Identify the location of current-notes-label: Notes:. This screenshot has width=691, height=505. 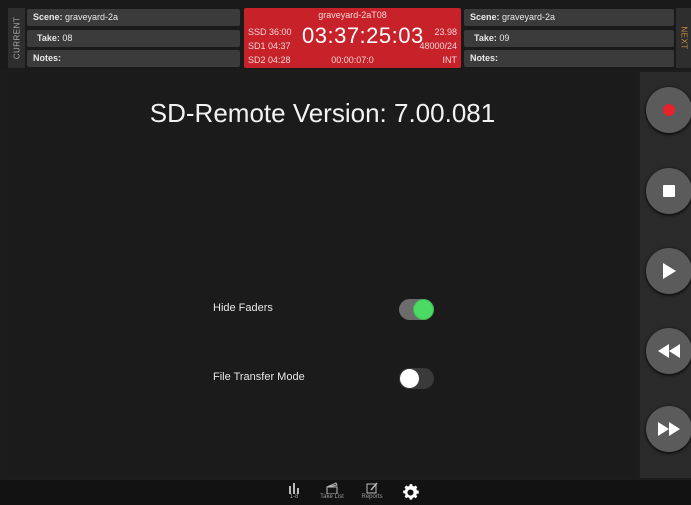
(47, 58).